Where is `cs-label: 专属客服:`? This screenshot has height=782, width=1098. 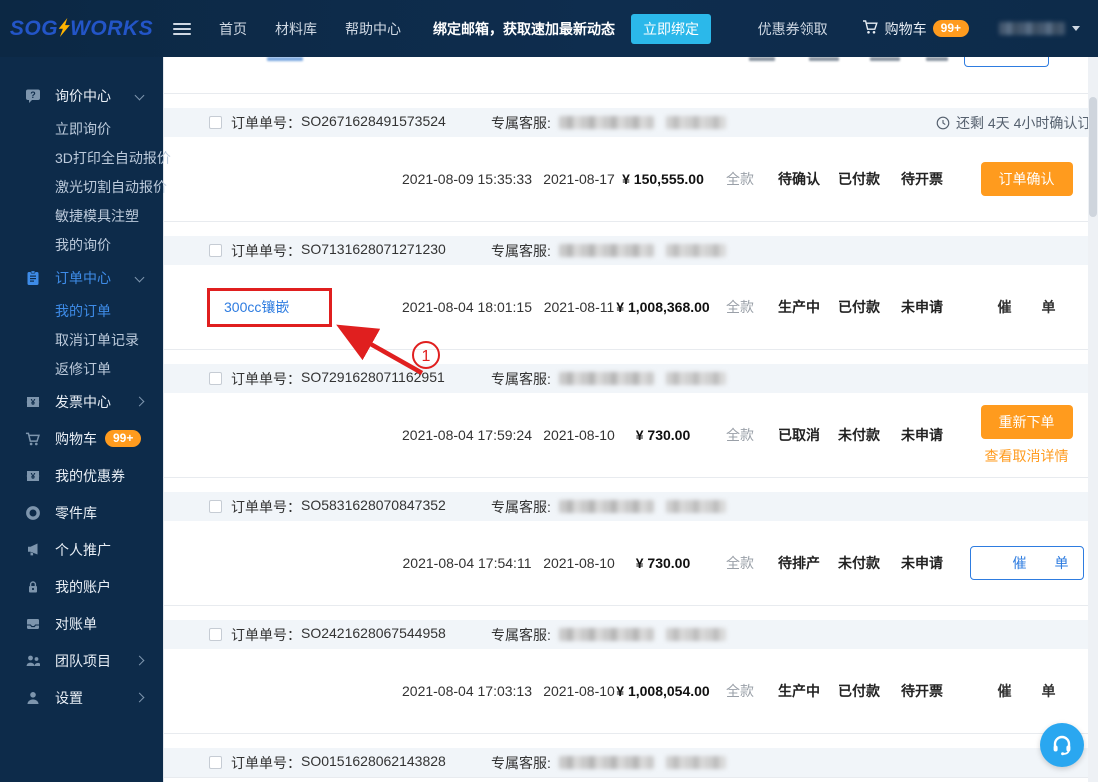 cs-label: 专属客服: is located at coordinates (521, 506).